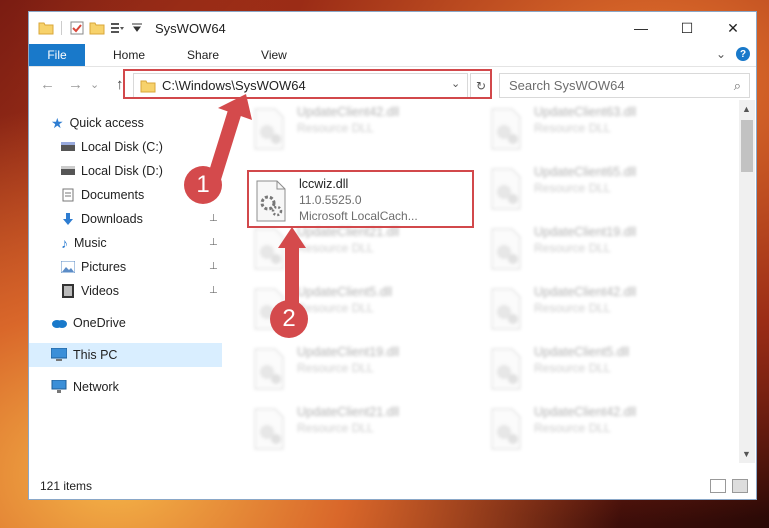 This screenshot has width=769, height=528. I want to click on view-switcher, so click(729, 486).